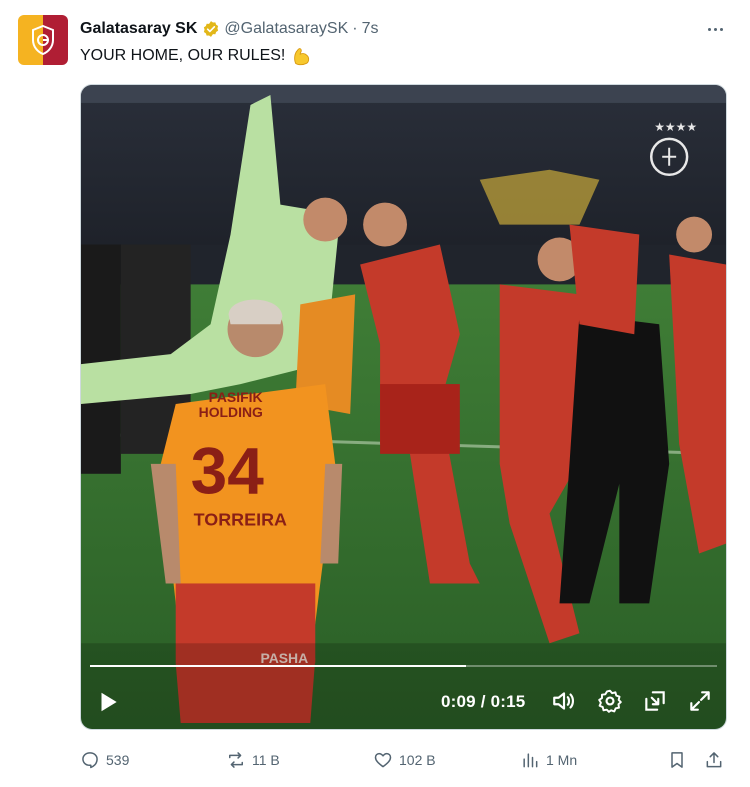 This screenshot has height=787, width=750. I want to click on profile-avatar, so click(43, 40).